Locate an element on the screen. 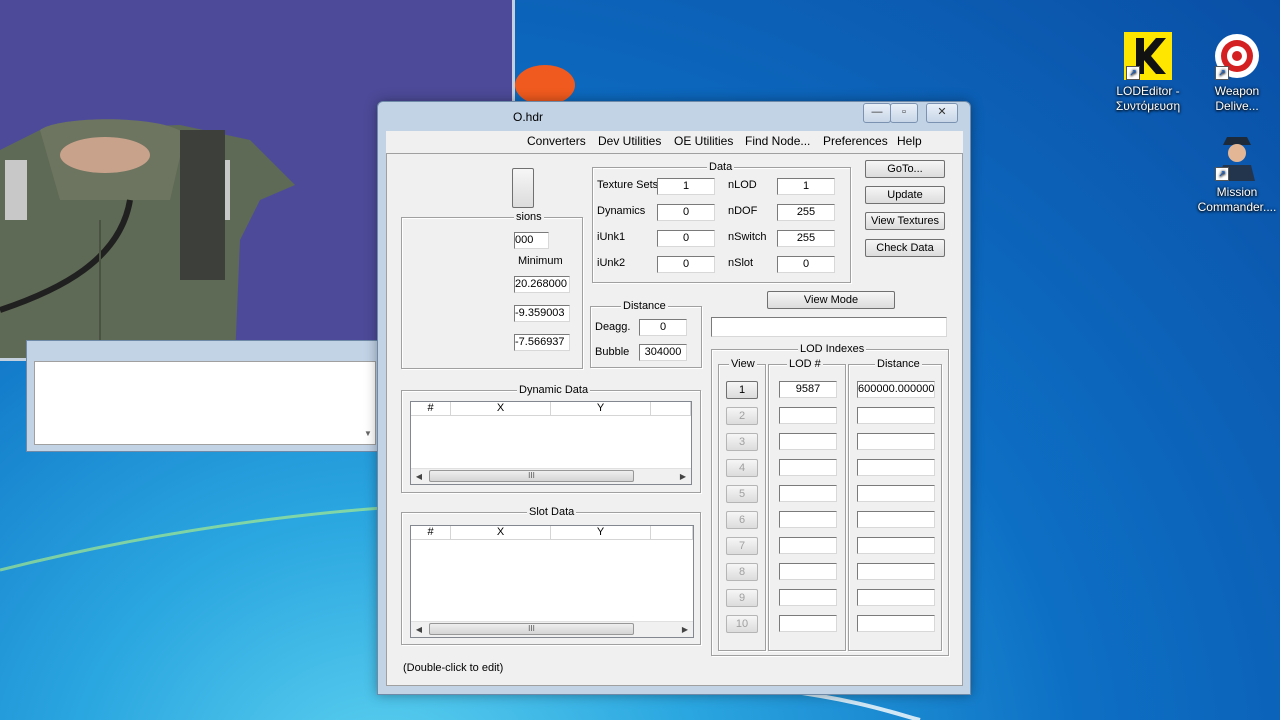  slot-data-list: # X Y ◀ III ▶ is located at coordinates (552, 581).